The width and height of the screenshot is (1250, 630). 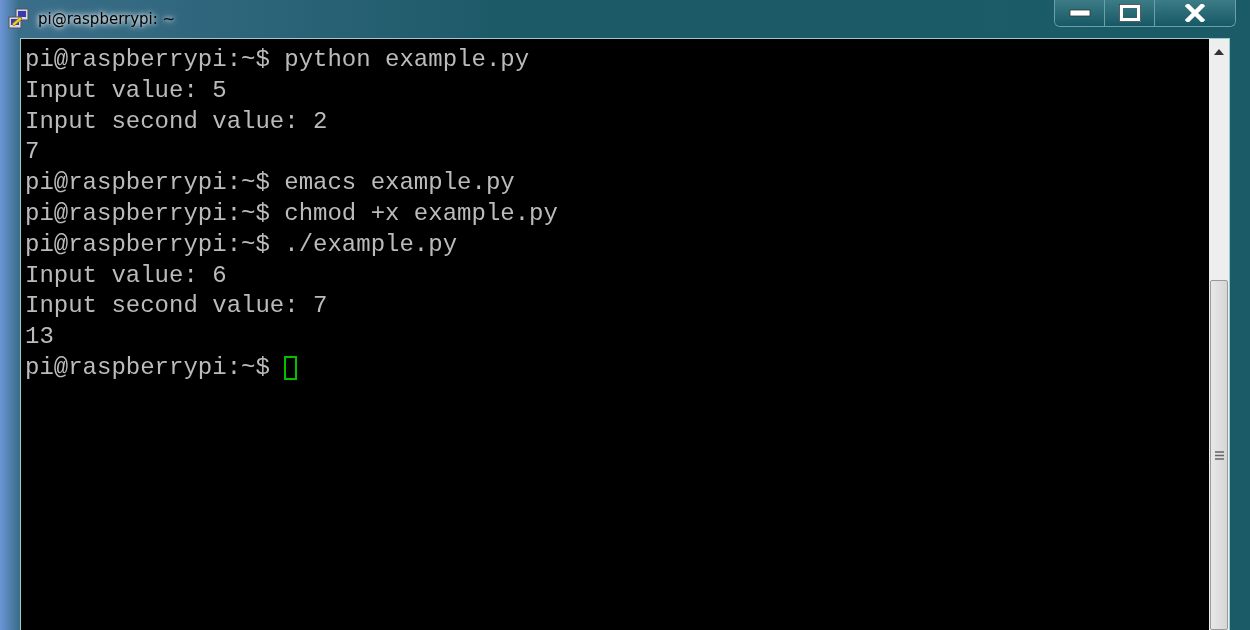 I want to click on terminal-line: pi@raspberrypi:~$ ./example.py, so click(x=241, y=244).